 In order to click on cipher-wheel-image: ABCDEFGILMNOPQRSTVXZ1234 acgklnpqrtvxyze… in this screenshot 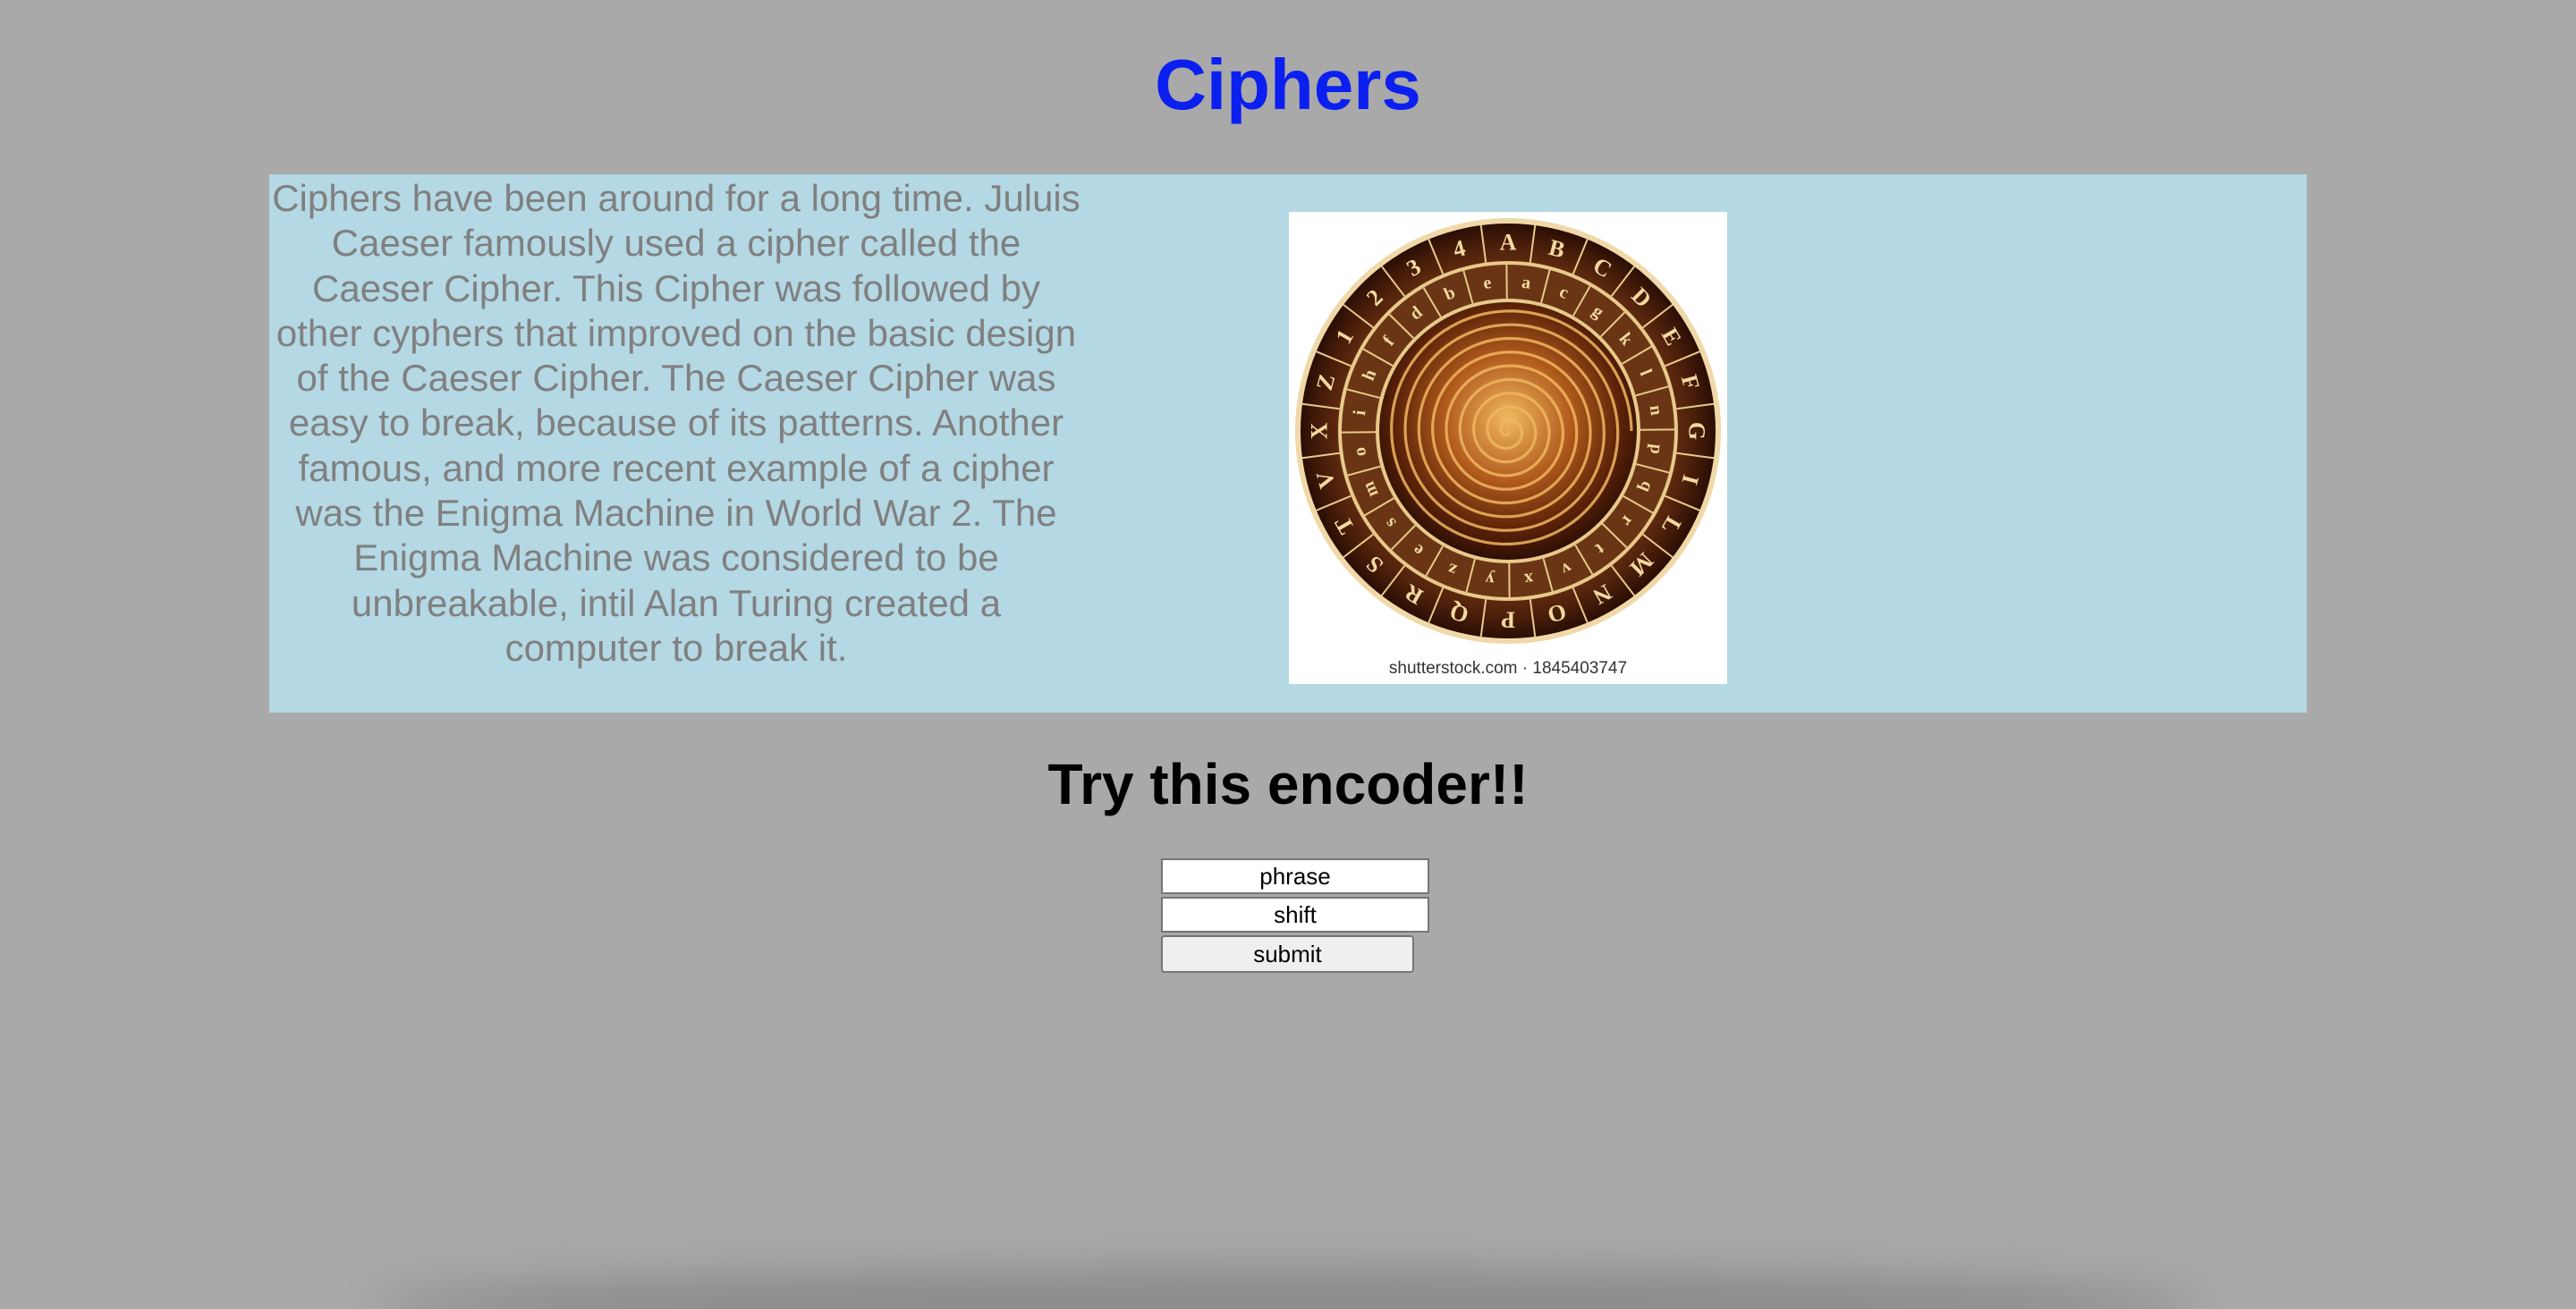, I will do `click(1508, 448)`.